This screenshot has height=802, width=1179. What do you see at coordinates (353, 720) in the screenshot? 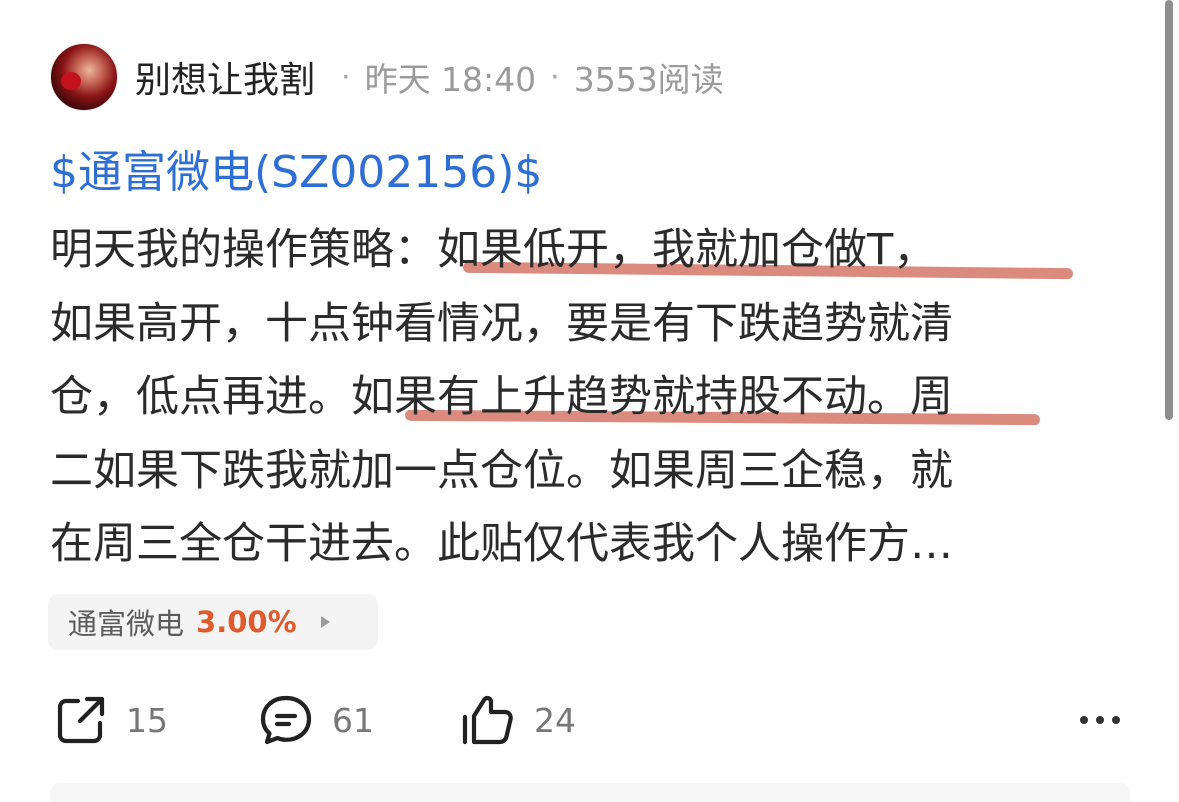
I see `comment-count: 61` at bounding box center [353, 720].